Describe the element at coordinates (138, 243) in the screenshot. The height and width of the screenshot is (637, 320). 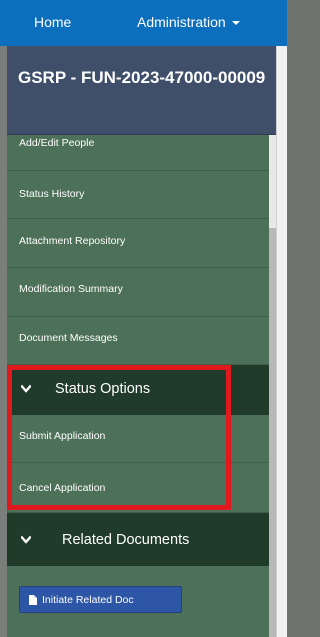
I see `sidebar-item-attachment-repository: Attachment Repository` at that location.